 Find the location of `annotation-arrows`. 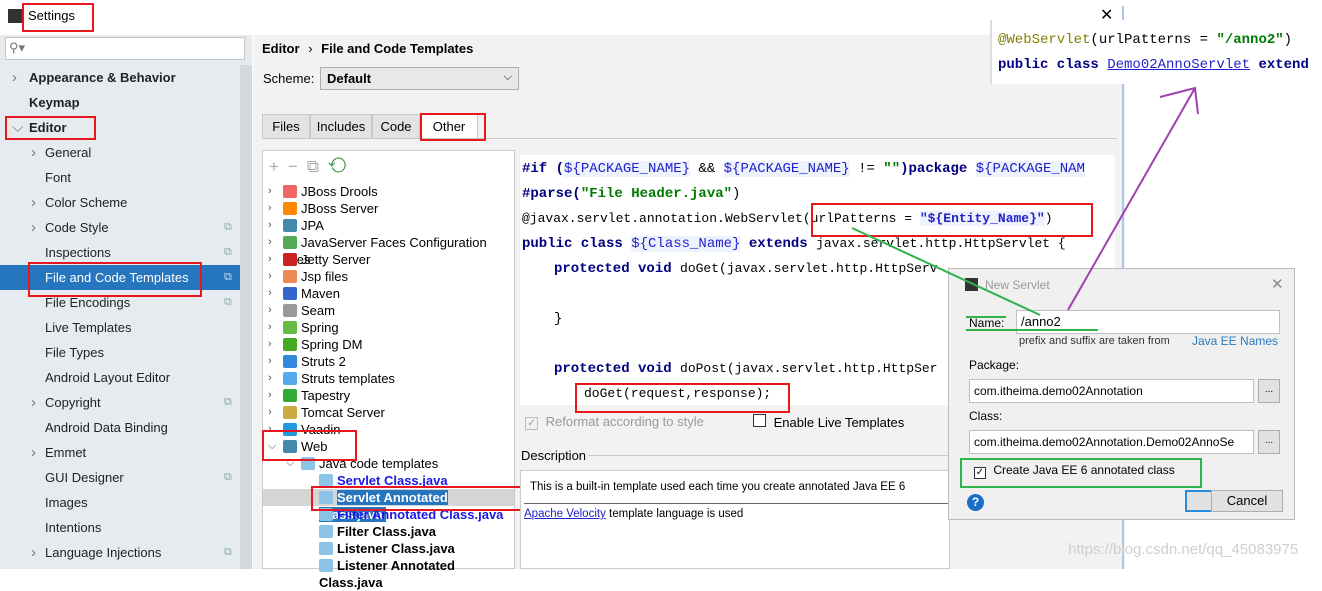

annotation-arrows is located at coordinates (1025, 208).